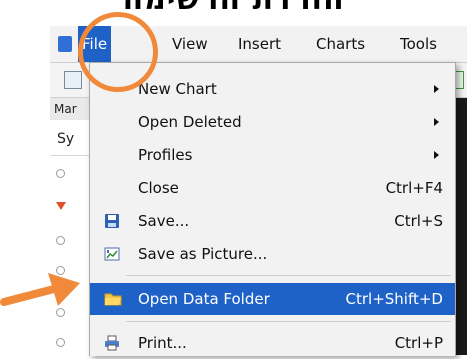 Image resolution: width=467 pixels, height=359 pixels. What do you see at coordinates (165, 155) in the screenshot?
I see `menu-item-label: Profiles` at bounding box center [165, 155].